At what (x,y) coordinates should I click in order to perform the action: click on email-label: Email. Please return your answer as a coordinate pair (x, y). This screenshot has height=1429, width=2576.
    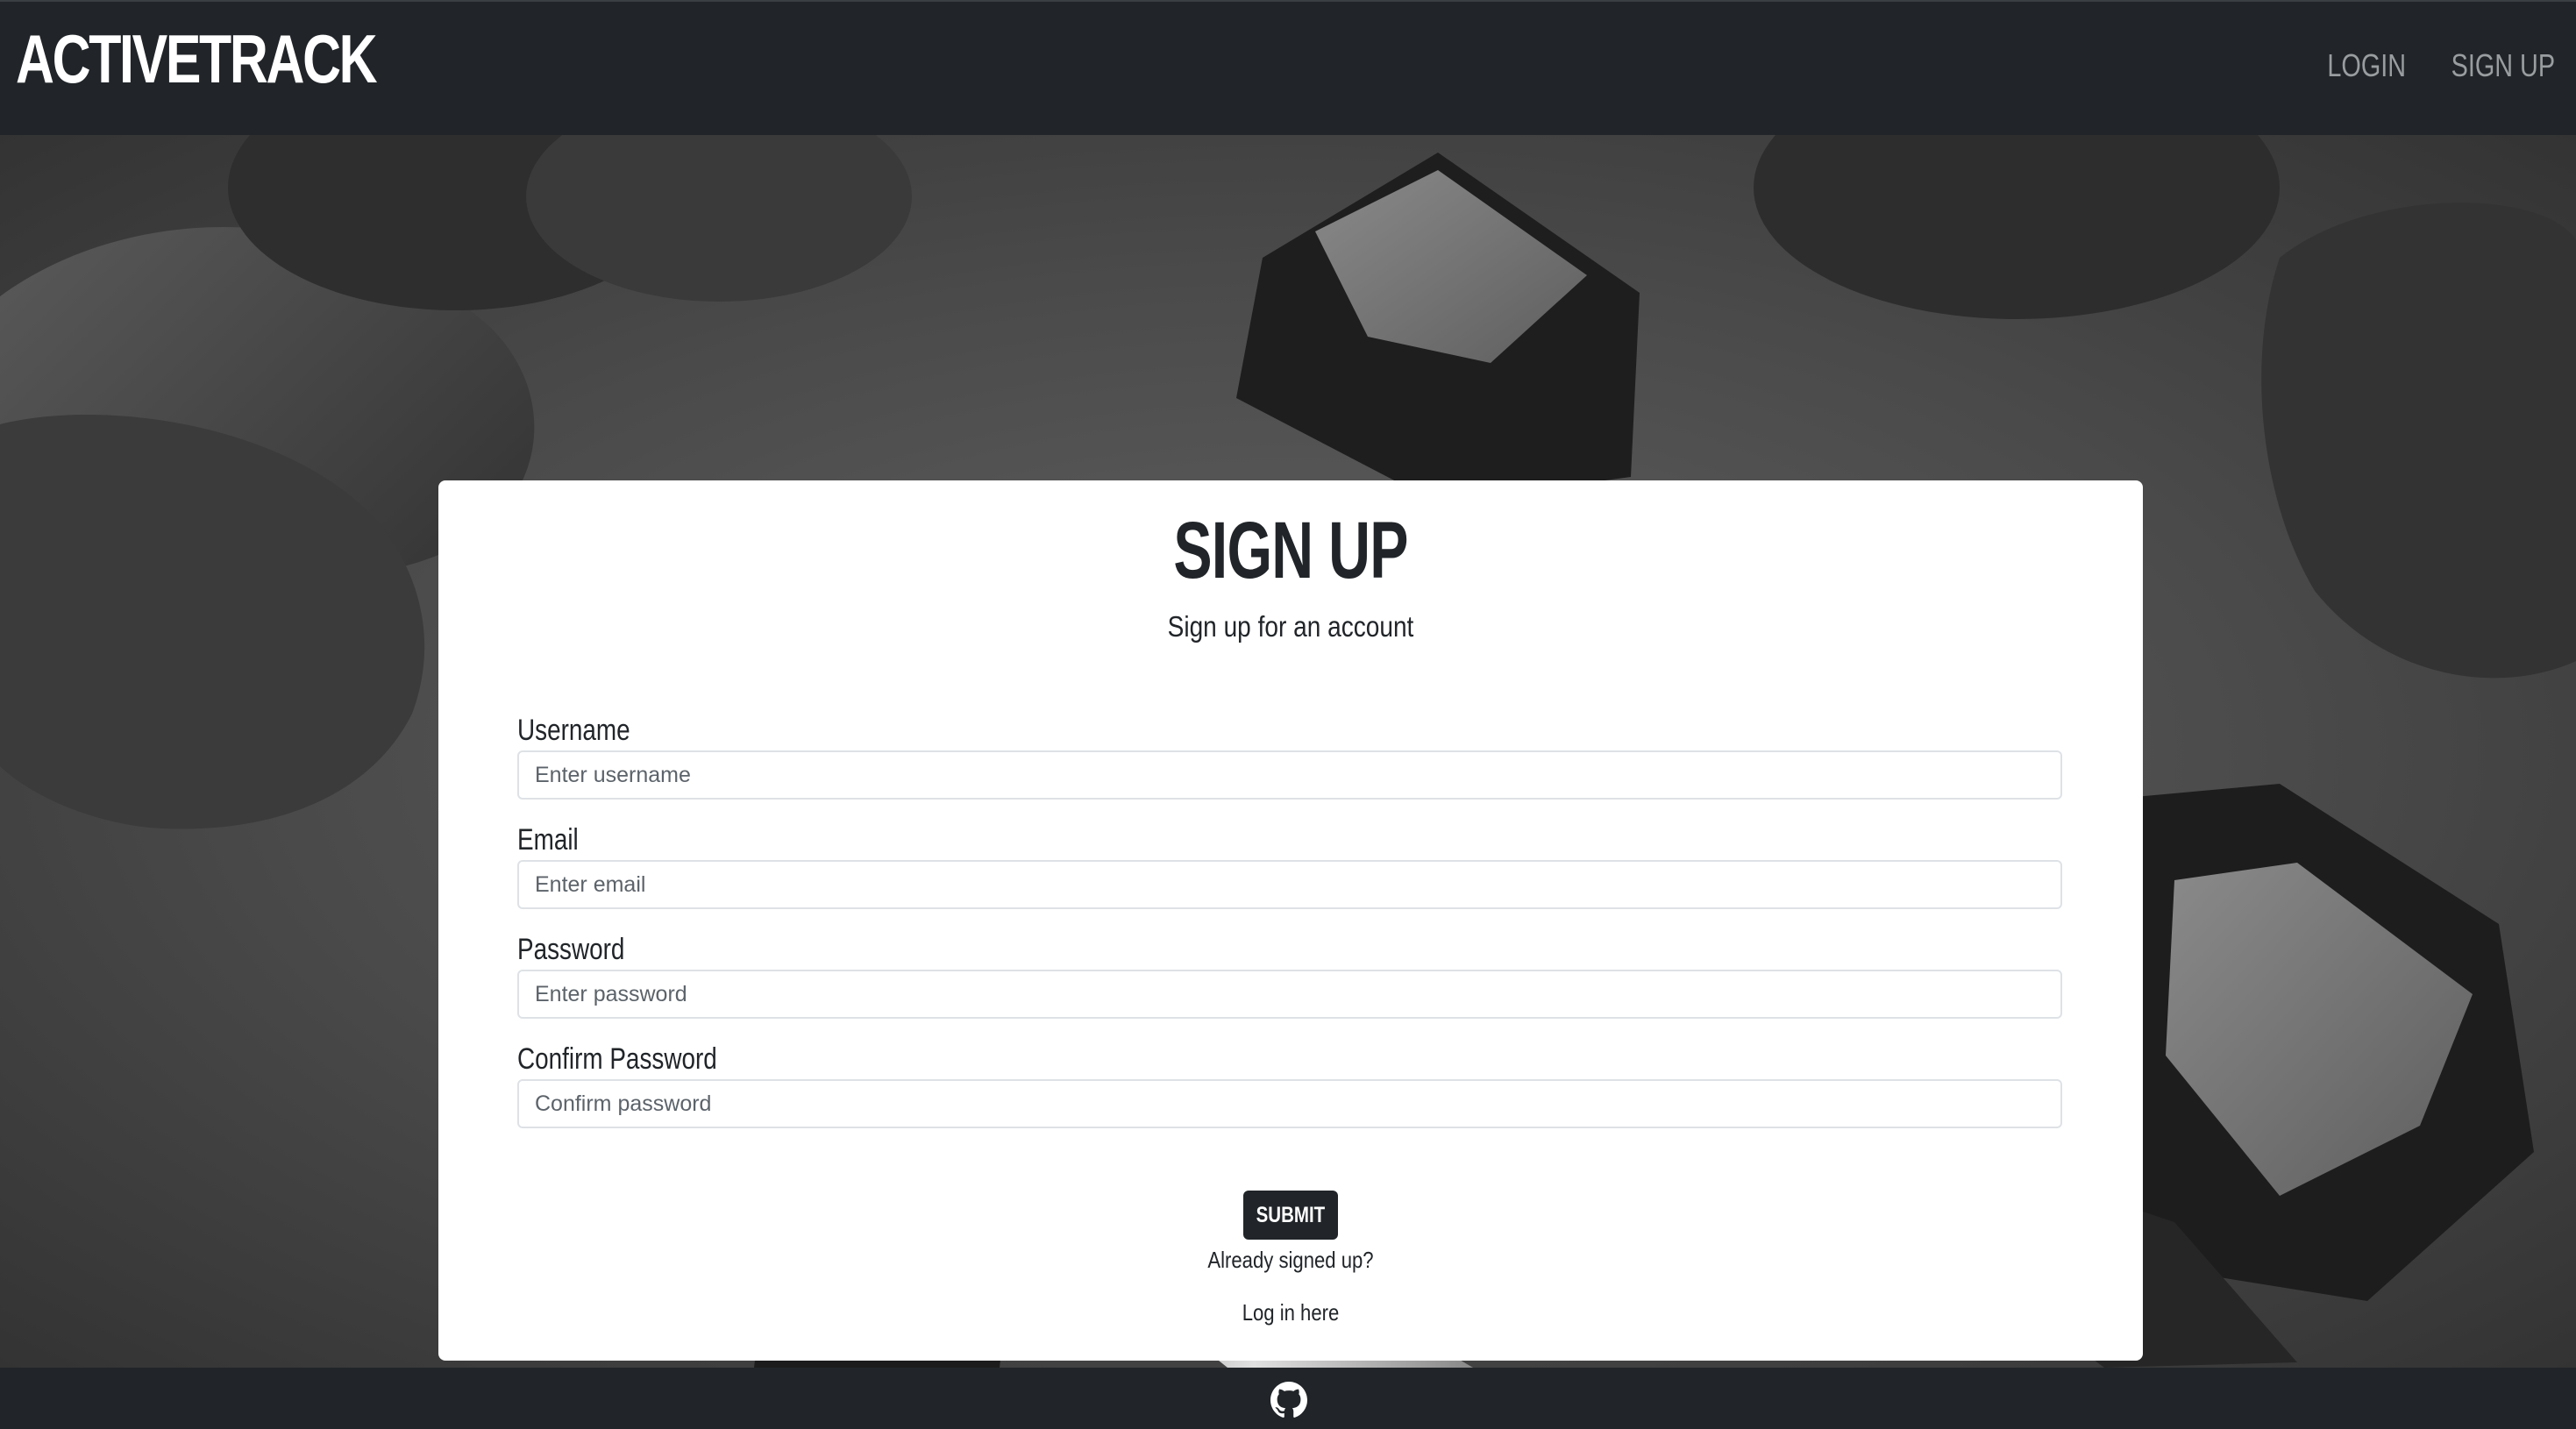
    Looking at the image, I should click on (548, 840).